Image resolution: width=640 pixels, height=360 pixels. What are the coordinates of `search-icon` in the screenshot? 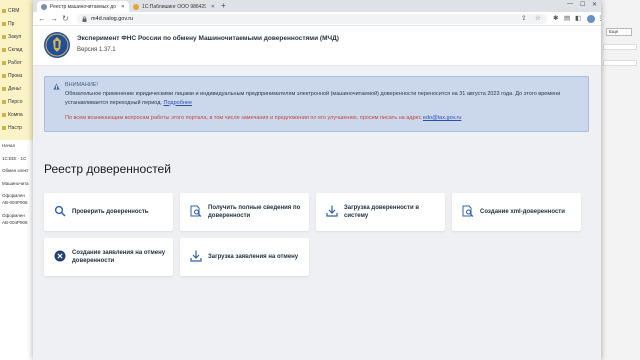 It's located at (60, 211).